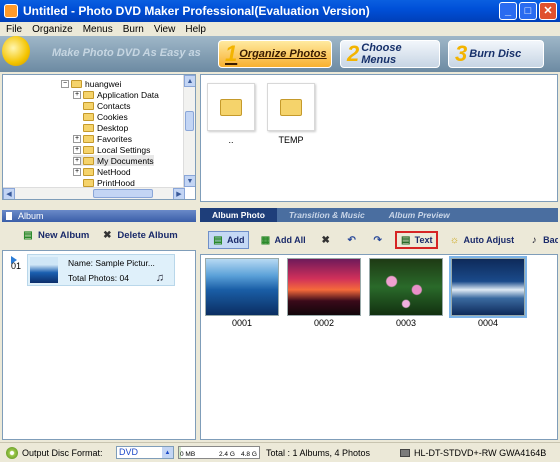 The width and height of the screenshot is (560, 462). I want to click on choose-menus-step: 2 Choose Menus, so click(390, 54).